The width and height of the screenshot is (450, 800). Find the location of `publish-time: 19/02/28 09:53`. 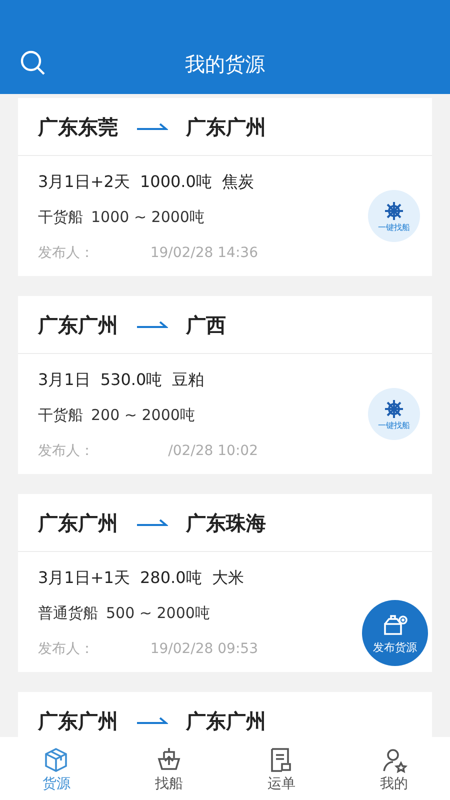

publish-time: 19/02/28 09:53 is located at coordinates (204, 649).